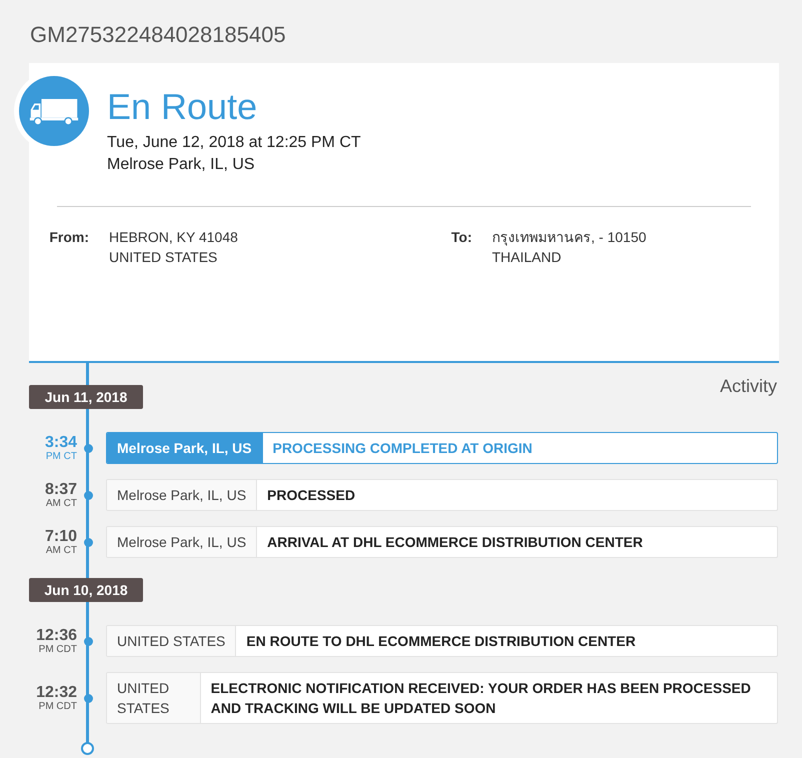  Describe the element at coordinates (403, 448) in the screenshot. I see `event-description: PROCESSING COMPLETED AT ORIGIN` at that location.